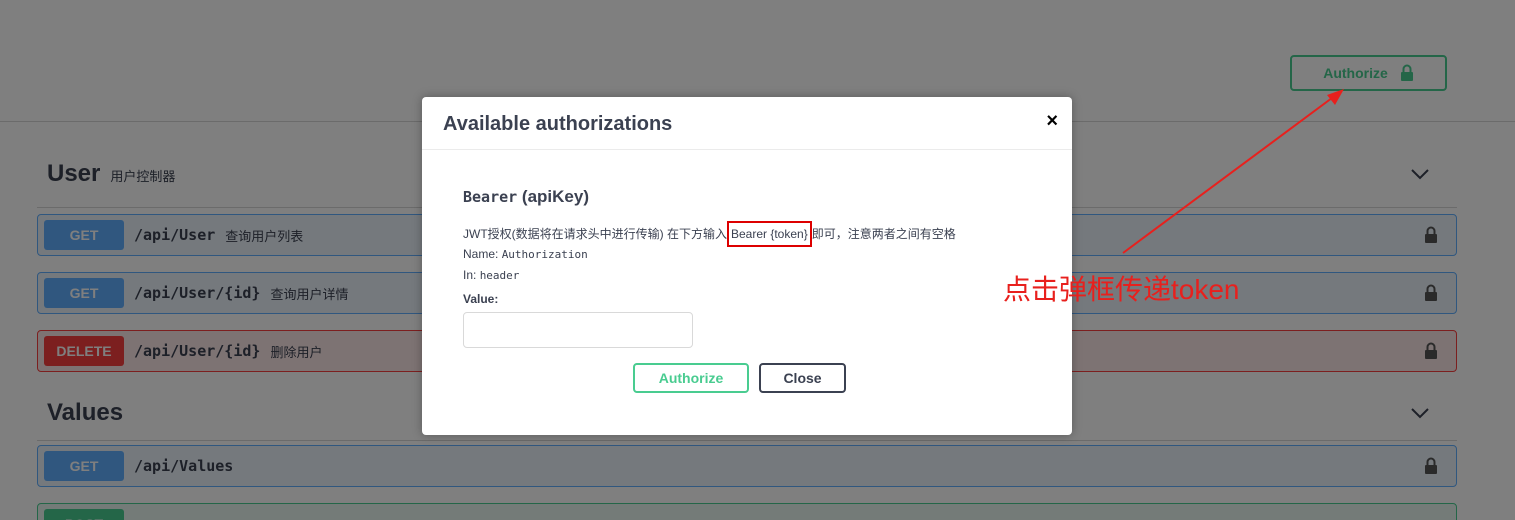  I want to click on name-line: Name: Authorization, so click(525, 254).